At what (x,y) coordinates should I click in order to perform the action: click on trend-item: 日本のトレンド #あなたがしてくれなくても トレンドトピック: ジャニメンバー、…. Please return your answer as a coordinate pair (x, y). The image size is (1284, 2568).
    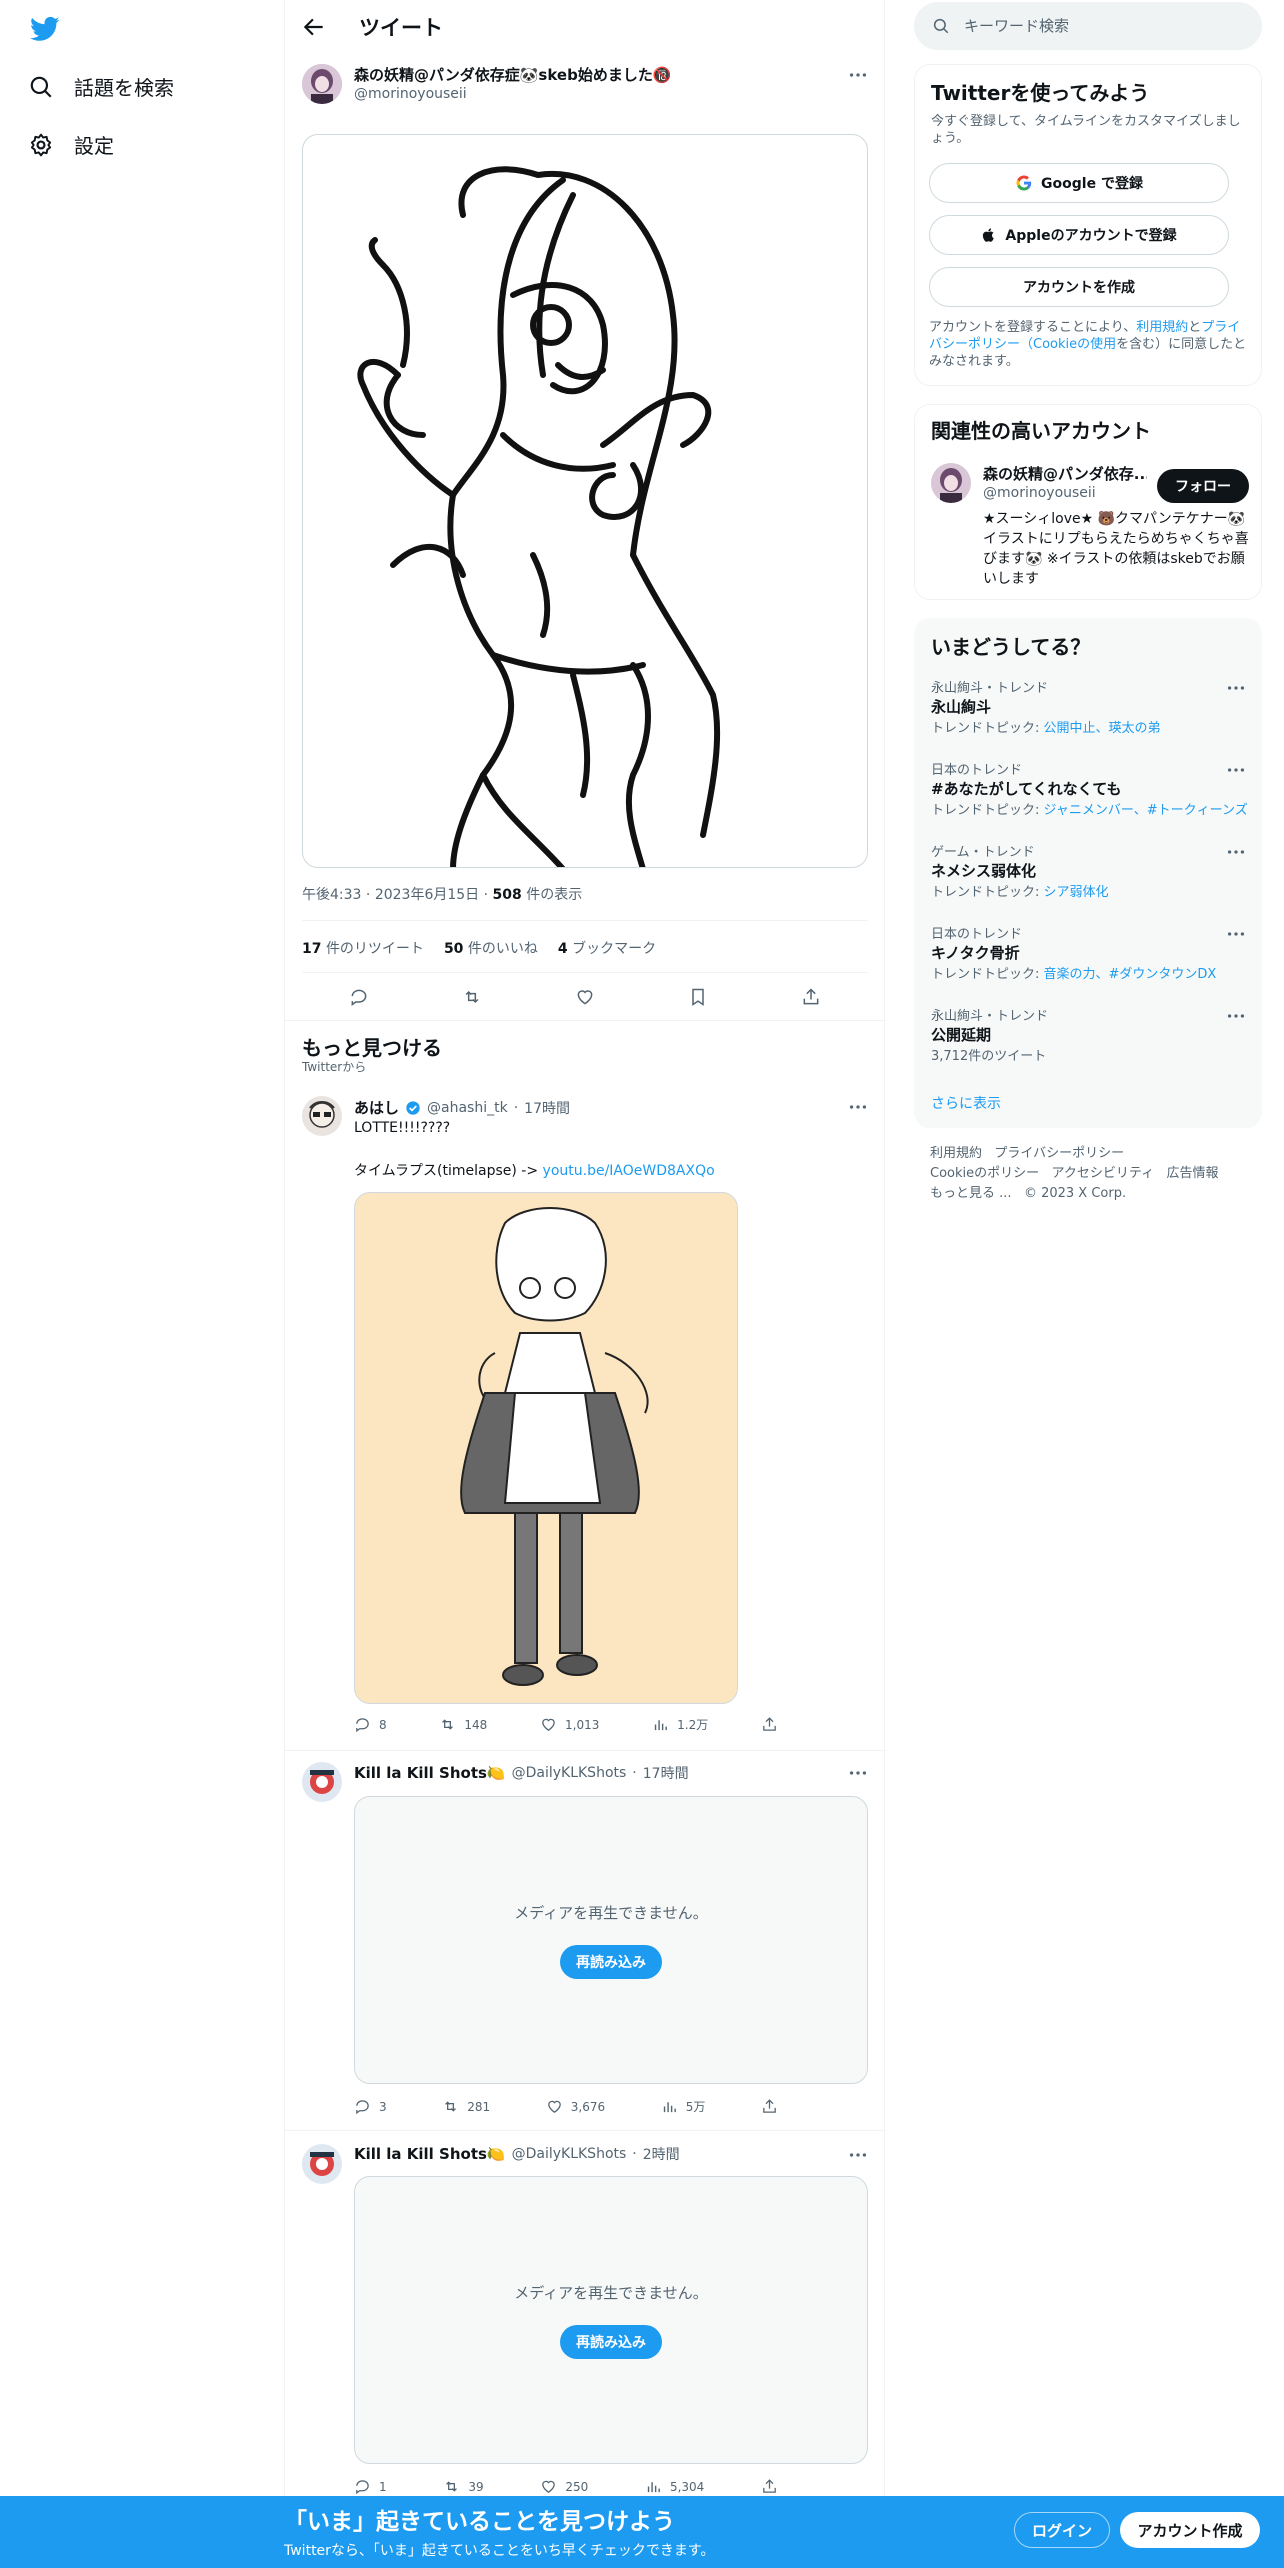
    Looking at the image, I should click on (1096, 788).